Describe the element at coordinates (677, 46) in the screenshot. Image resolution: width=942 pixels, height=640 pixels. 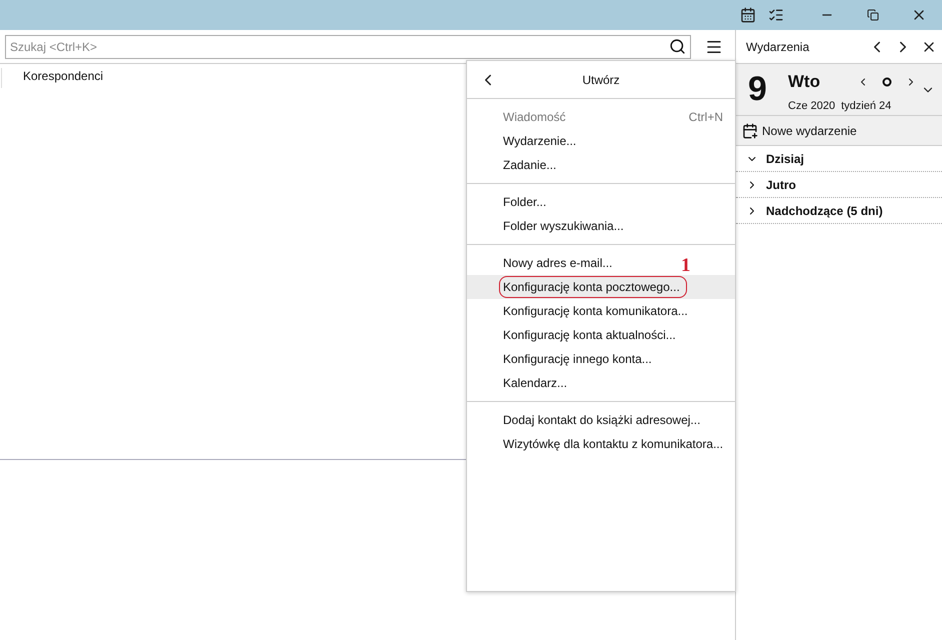
I see `search-icon` at that location.